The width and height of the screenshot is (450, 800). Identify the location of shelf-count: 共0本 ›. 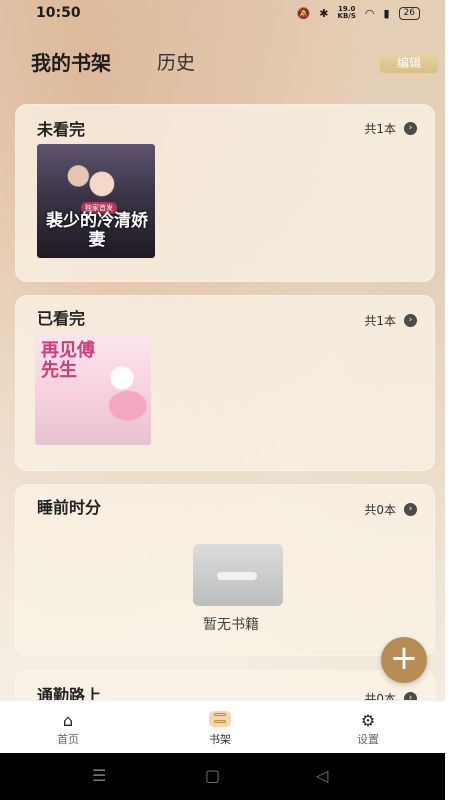
(390, 509).